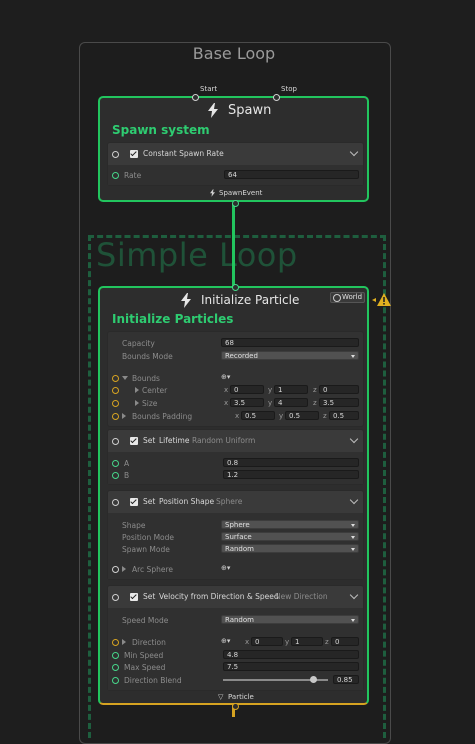 This screenshot has height=744, width=475. Describe the element at coordinates (226, 403) in the screenshot. I see `size-x-axis: x` at that location.